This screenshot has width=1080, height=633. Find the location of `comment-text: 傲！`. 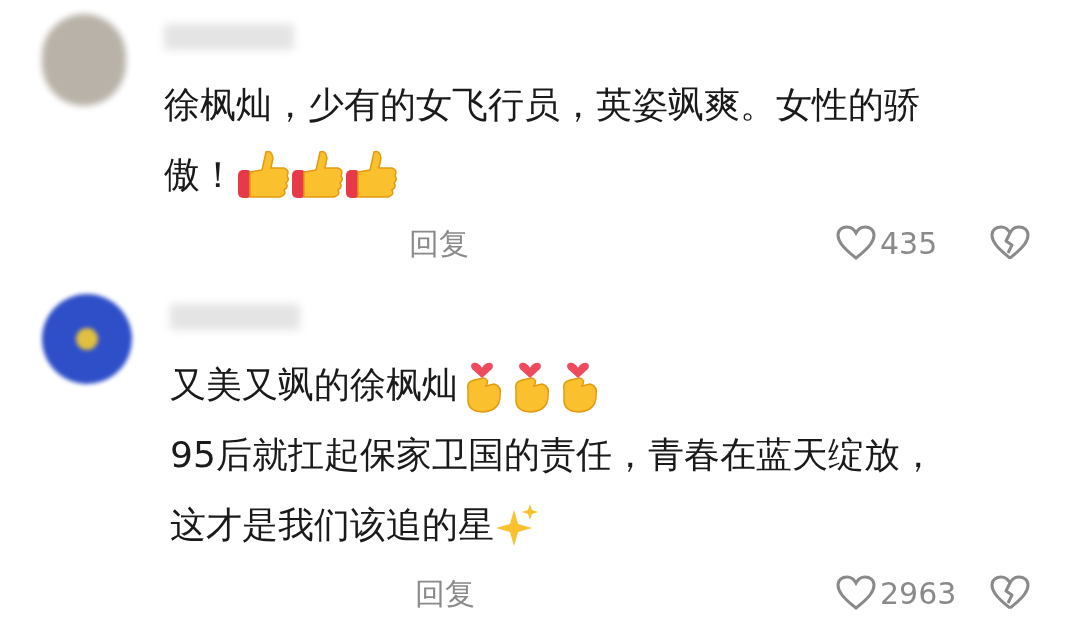

comment-text: 傲！ is located at coordinates (200, 175).